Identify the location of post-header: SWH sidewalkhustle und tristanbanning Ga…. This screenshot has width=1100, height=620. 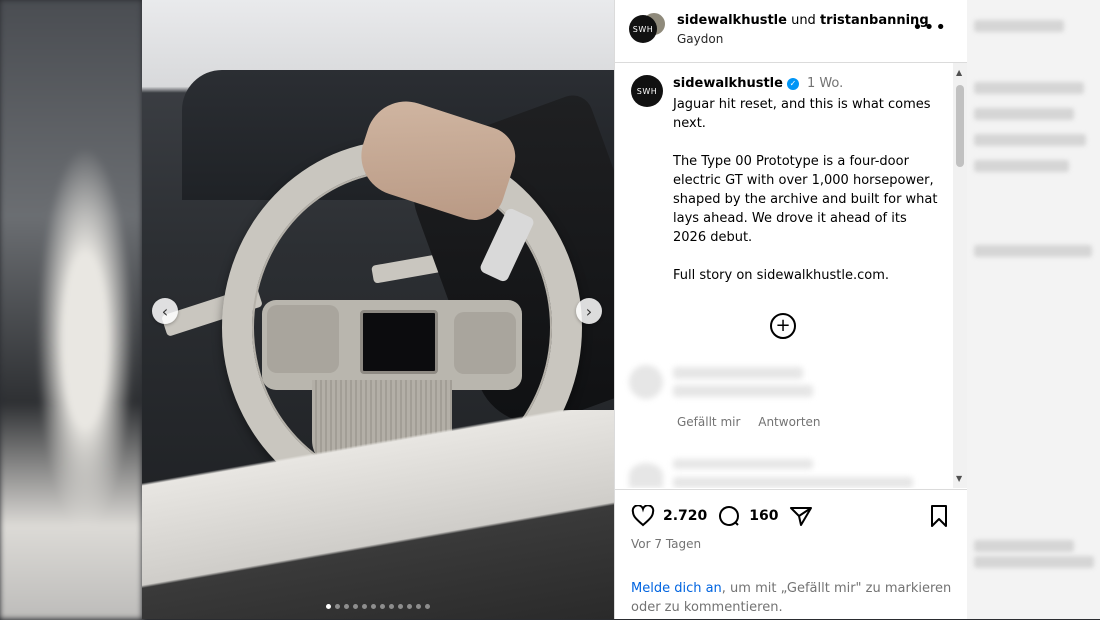
(791, 31).